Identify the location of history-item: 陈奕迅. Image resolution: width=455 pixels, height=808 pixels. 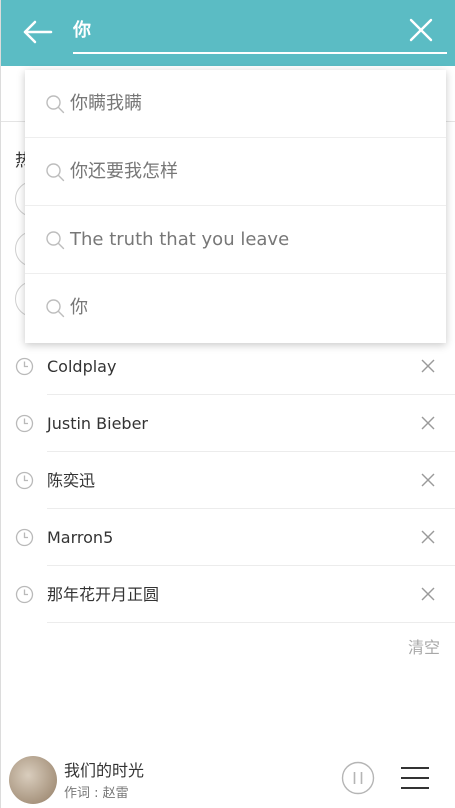
(228, 480).